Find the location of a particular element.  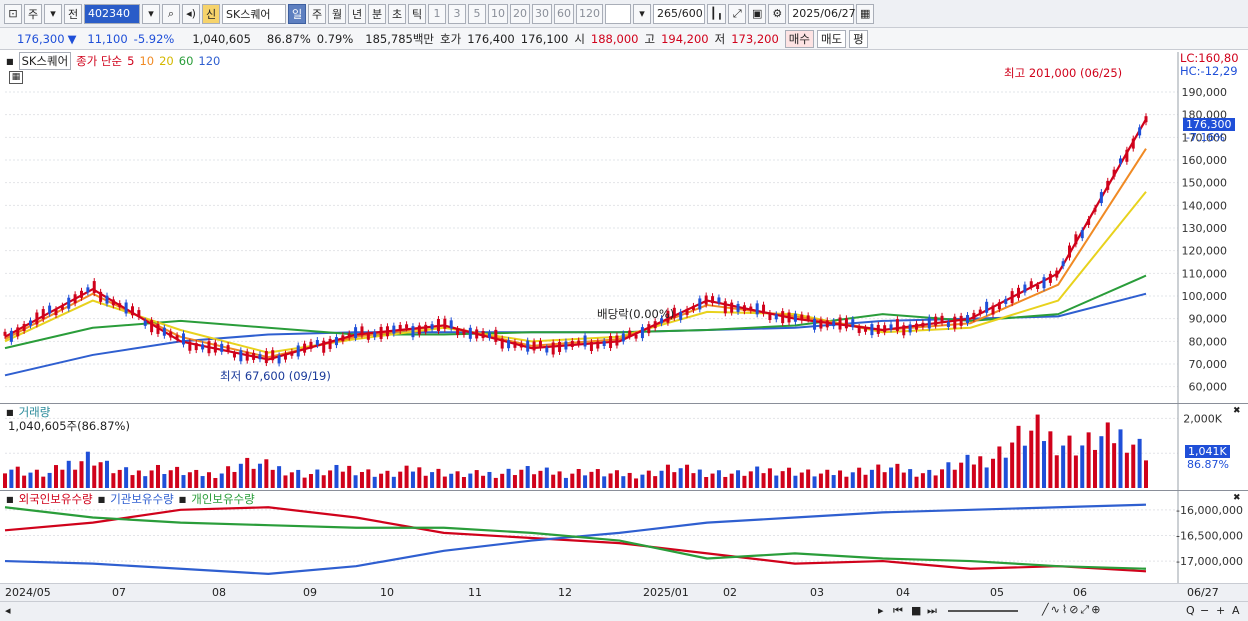

code-dropdown-icon: ▾ is located at coordinates (151, 13).